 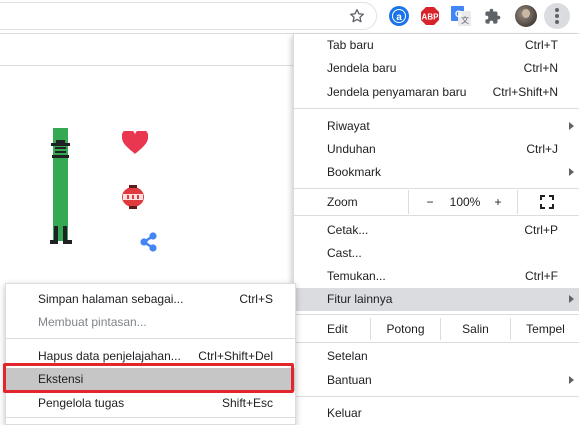 I want to click on submenu-item-shortcut: Shift+Esc, so click(x=247, y=403).